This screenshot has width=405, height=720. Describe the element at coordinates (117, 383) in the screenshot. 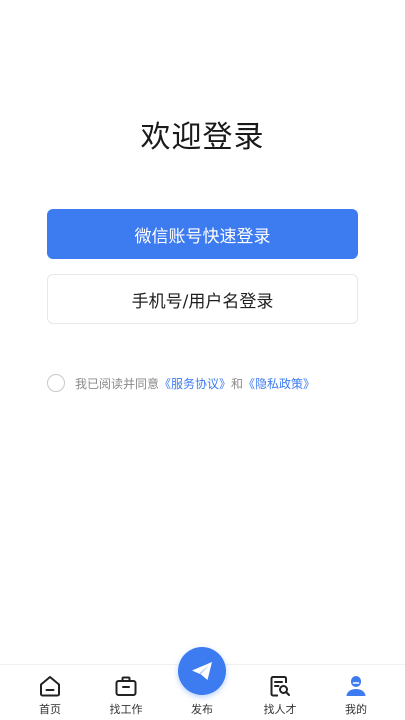

I see `agreement-prefix: 我已阅读并同意` at that location.